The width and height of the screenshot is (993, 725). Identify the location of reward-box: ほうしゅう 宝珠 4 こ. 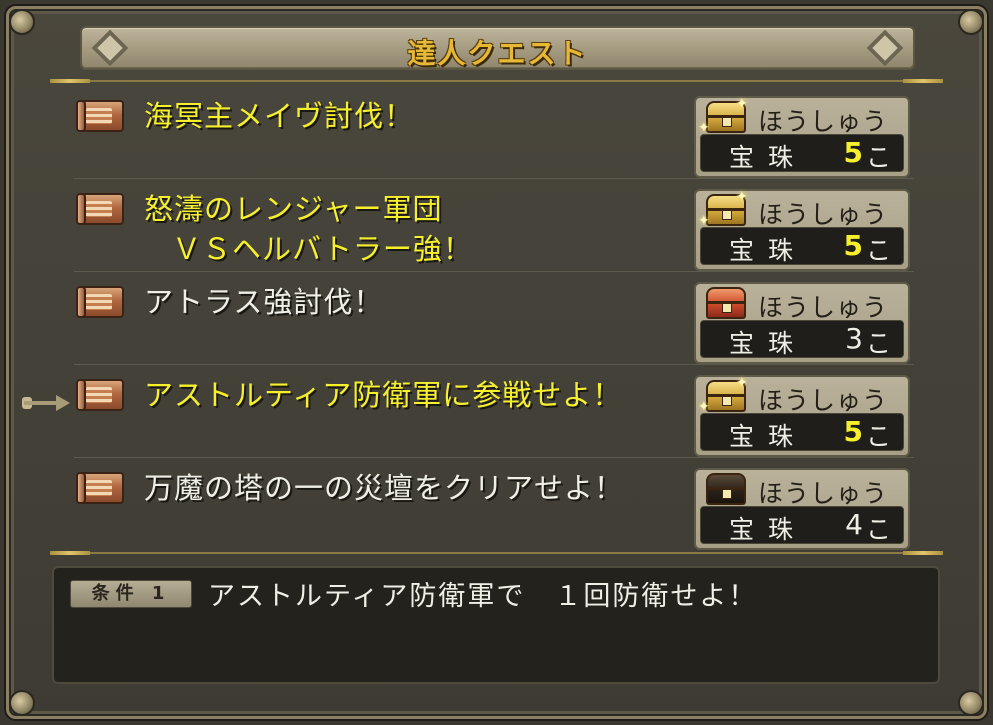
(802, 509).